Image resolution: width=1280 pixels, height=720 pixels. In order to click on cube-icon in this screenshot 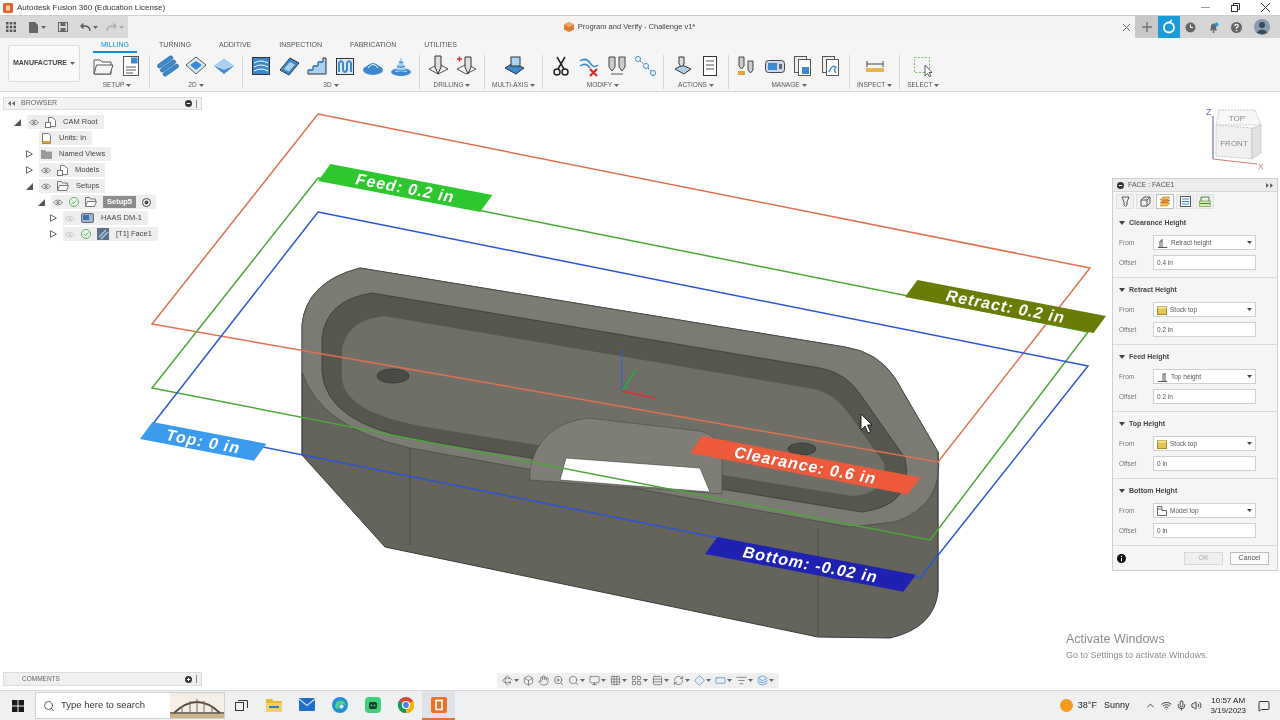, I will do `click(568, 27)`.